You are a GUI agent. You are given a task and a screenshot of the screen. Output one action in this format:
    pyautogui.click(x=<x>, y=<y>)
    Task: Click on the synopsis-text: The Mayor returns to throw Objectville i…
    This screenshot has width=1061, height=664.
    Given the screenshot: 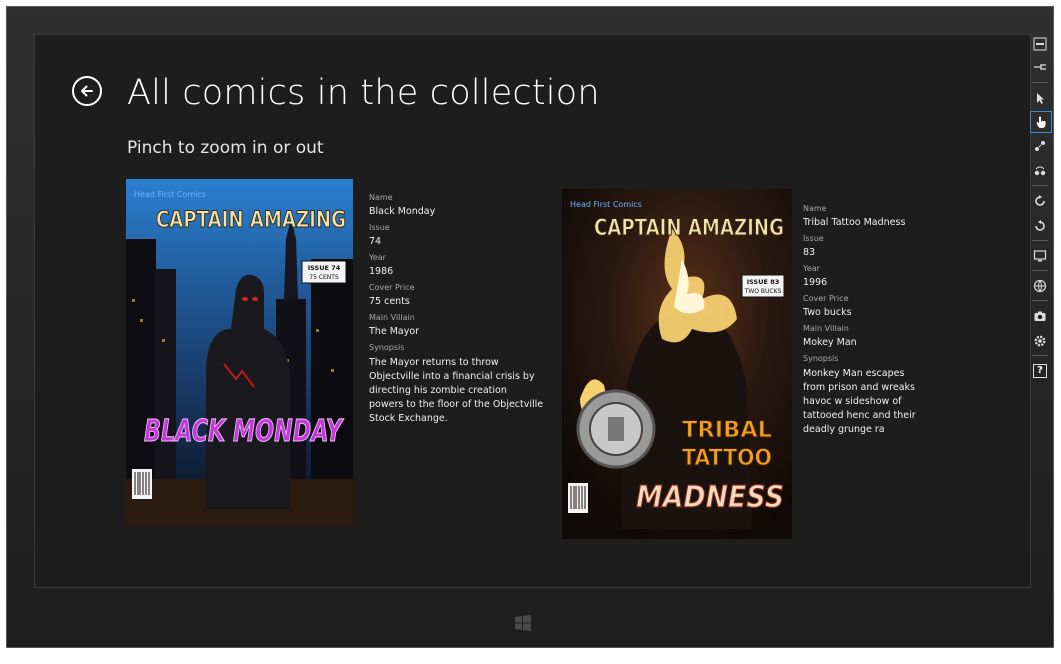 What is the action you would take?
    pyautogui.click(x=456, y=390)
    